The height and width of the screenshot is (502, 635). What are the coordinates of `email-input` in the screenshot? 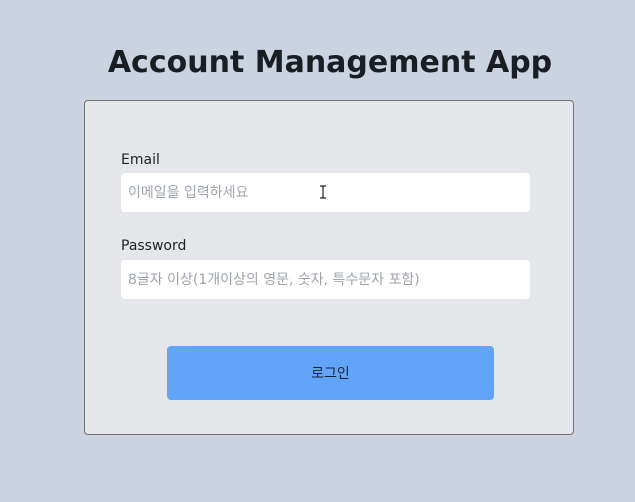 It's located at (325, 192).